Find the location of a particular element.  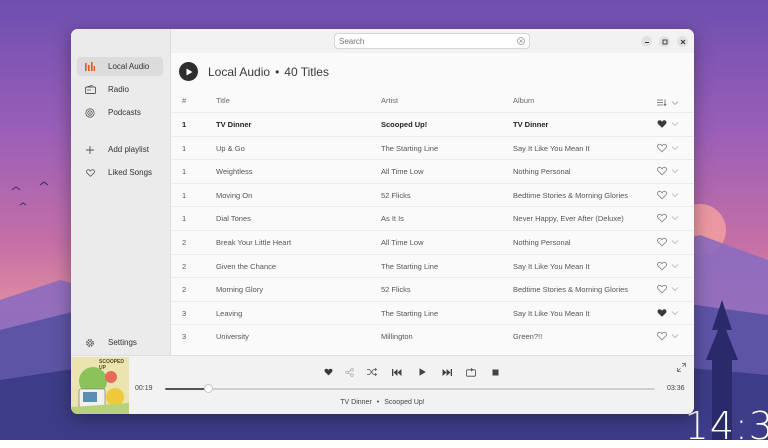

shuffle-icon is located at coordinates (372, 372).